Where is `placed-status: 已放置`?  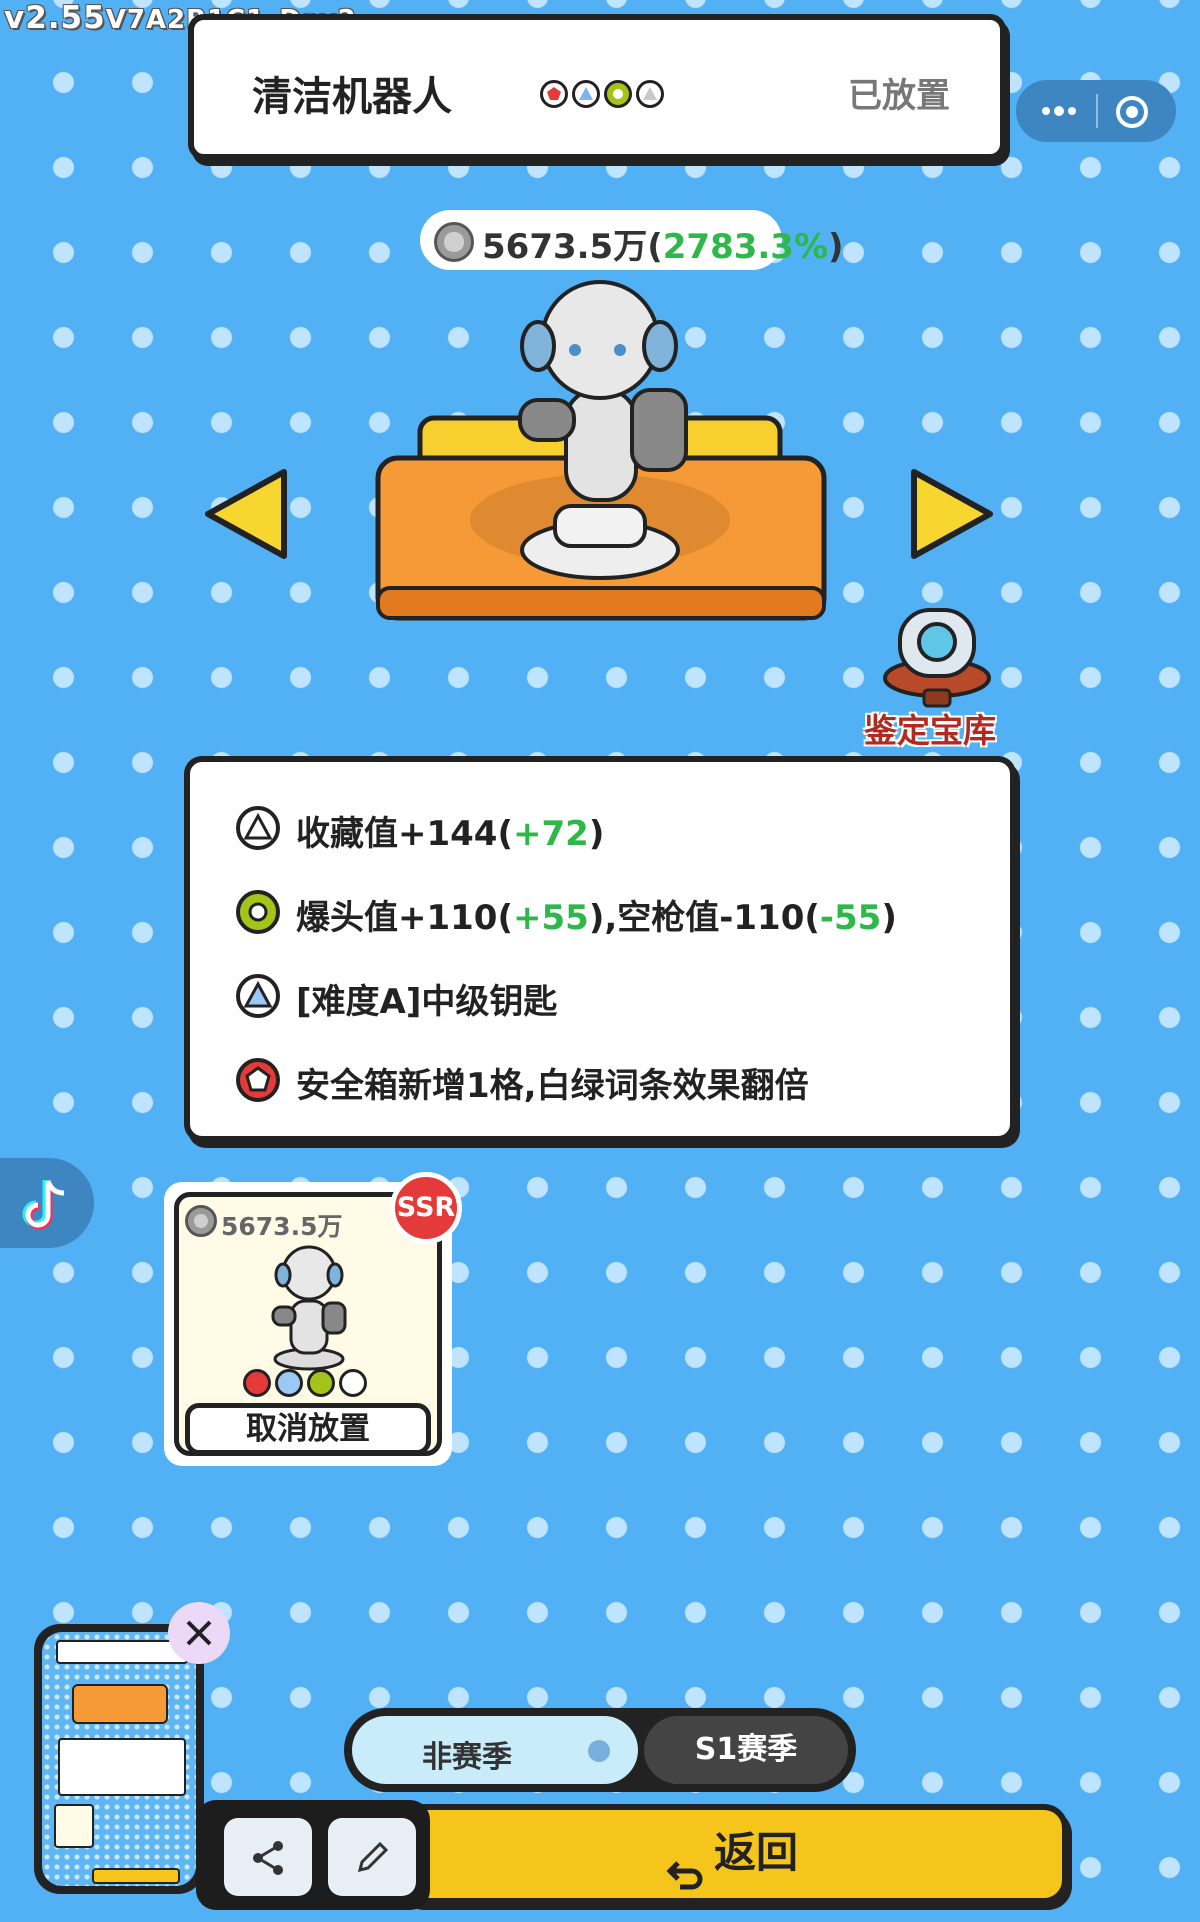 placed-status: 已放置 is located at coordinates (899, 96).